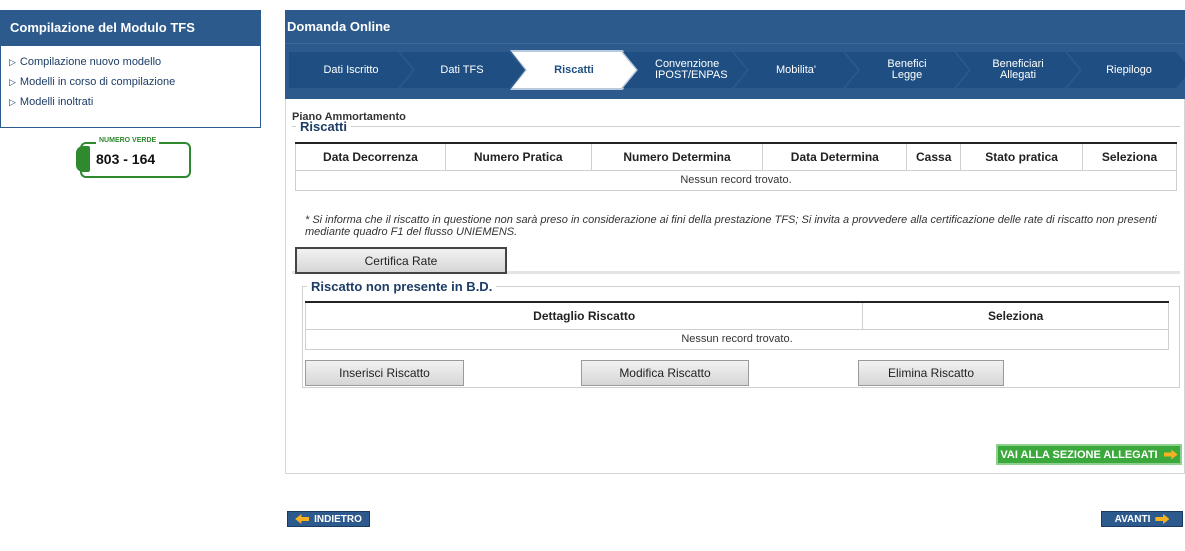 The height and width of the screenshot is (551, 1185). Describe the element at coordinates (97, 82) in the screenshot. I see `link-label: Modelli in corso di compilazione` at that location.